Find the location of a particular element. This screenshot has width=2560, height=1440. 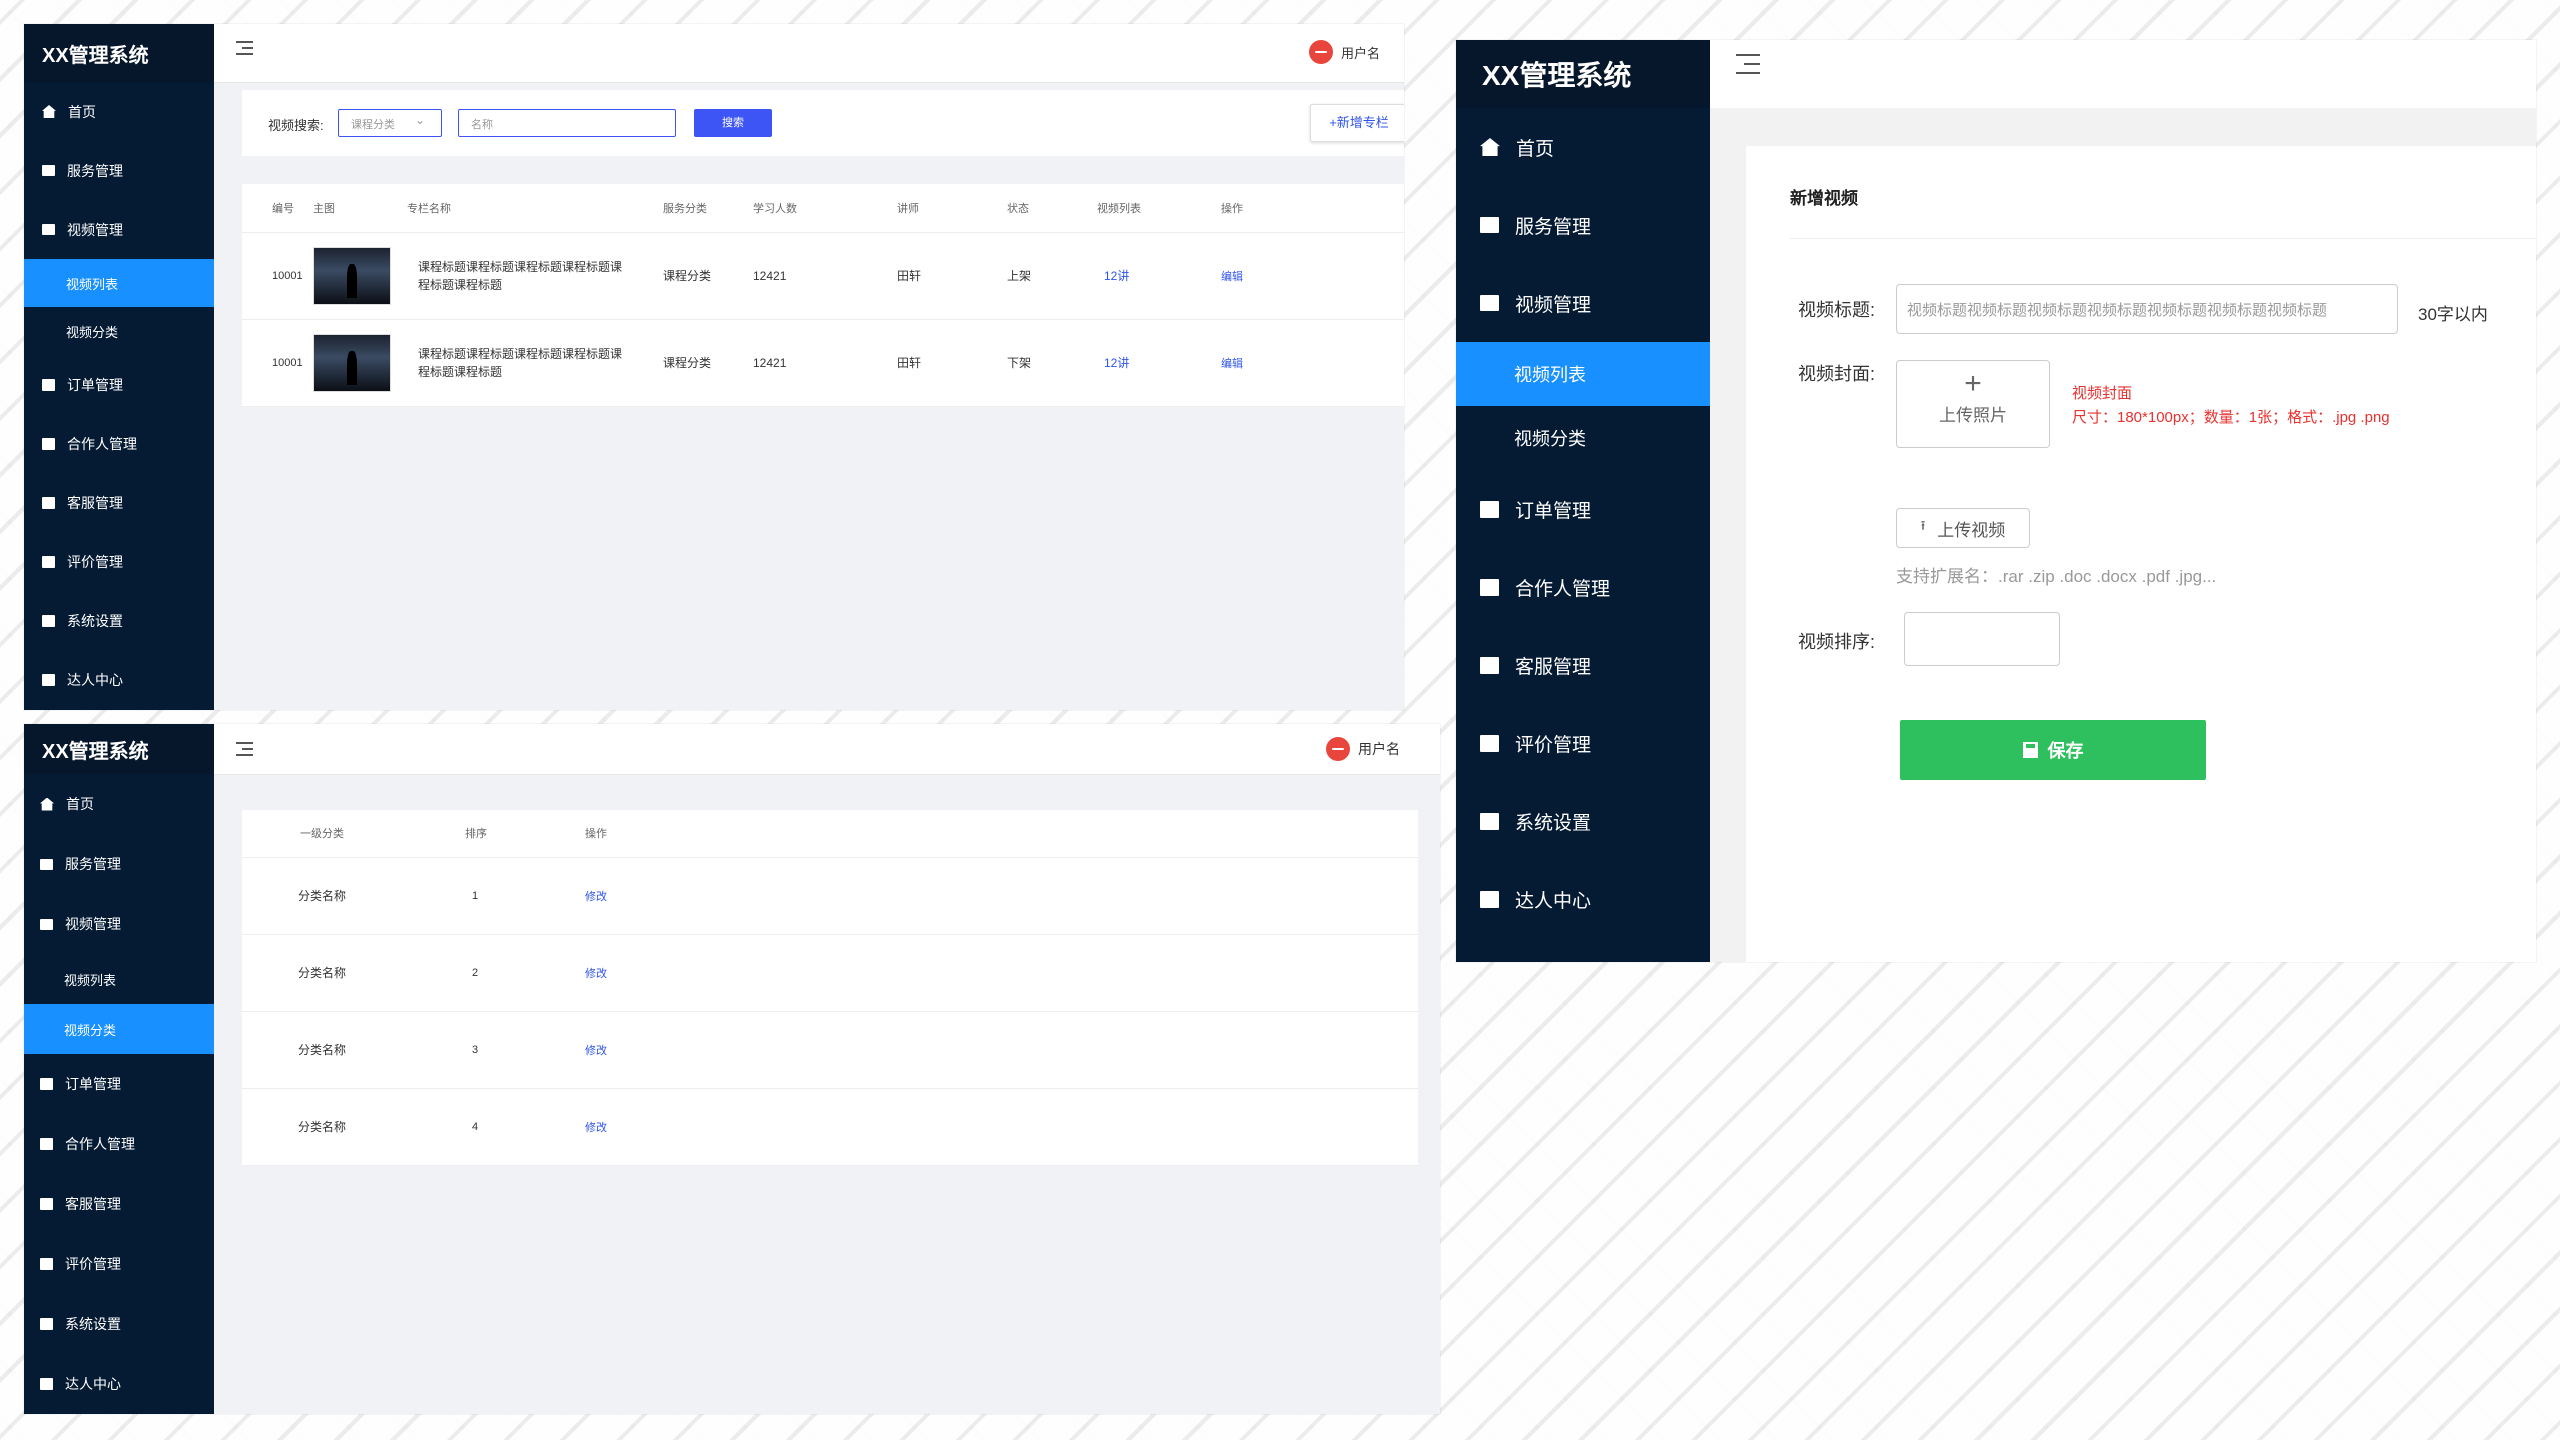

avatar is located at coordinates (1338, 749).